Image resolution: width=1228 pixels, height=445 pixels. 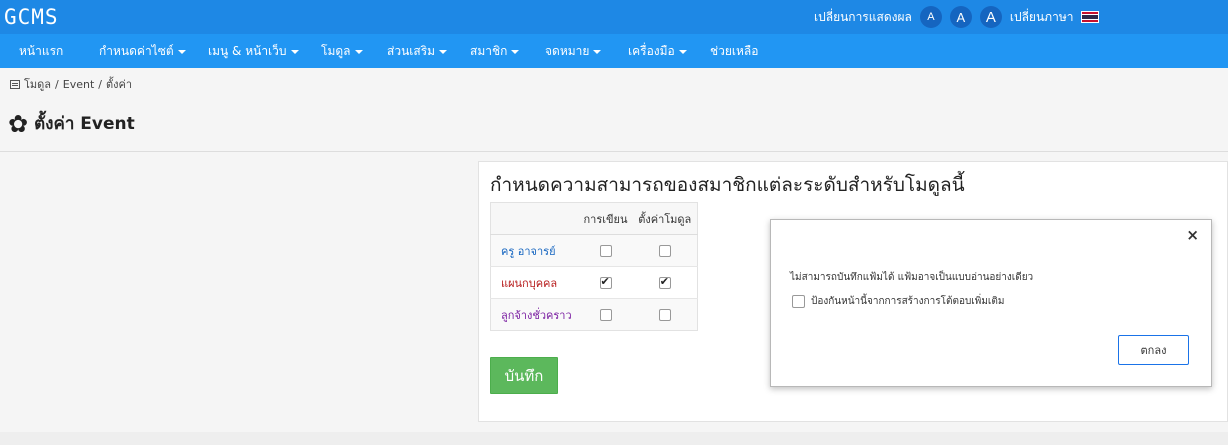 I want to click on nav-help: ช่วยเหลือ, so click(x=734, y=51).